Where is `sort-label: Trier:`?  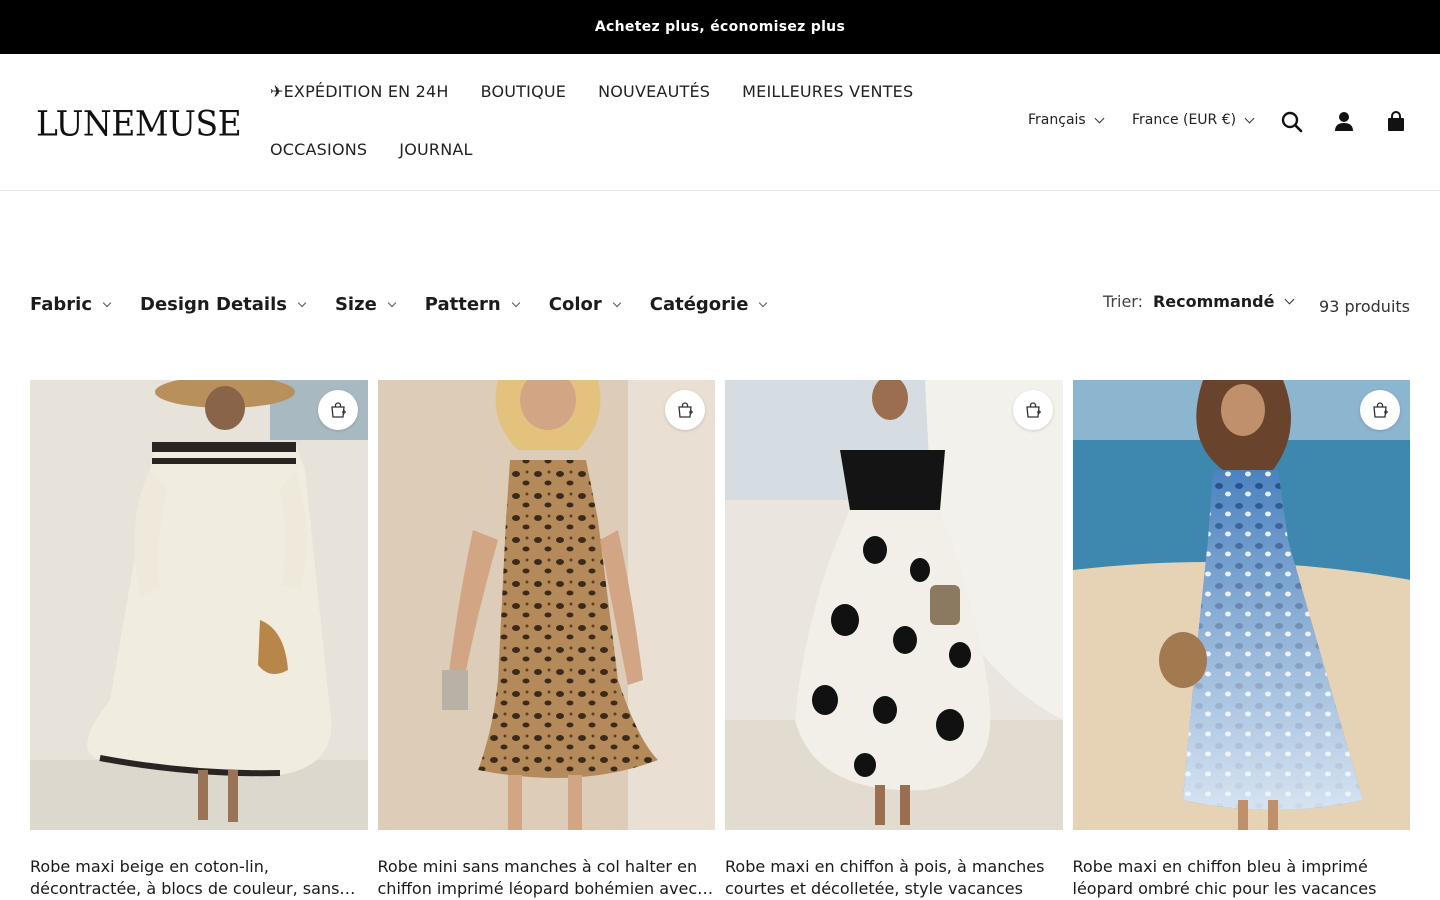 sort-label: Trier: is located at coordinates (1123, 301).